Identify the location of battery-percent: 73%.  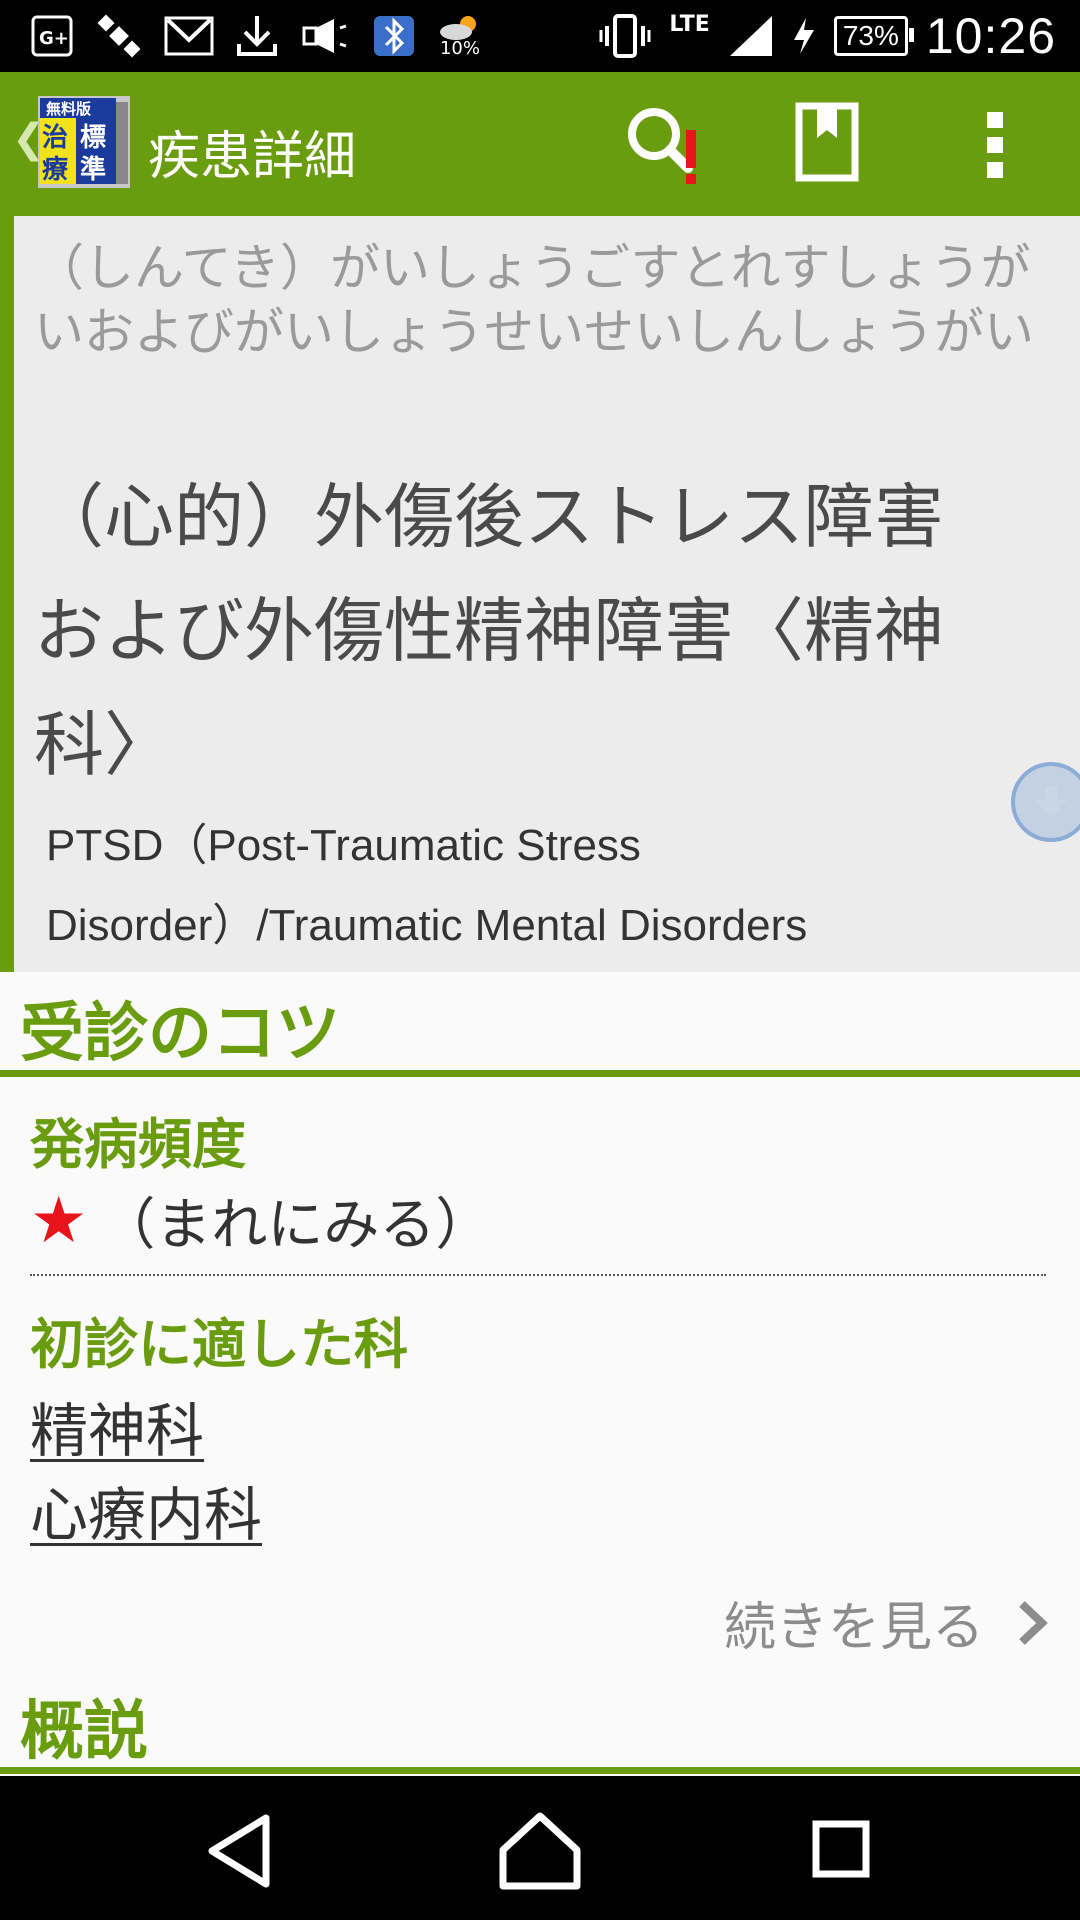
(870, 35).